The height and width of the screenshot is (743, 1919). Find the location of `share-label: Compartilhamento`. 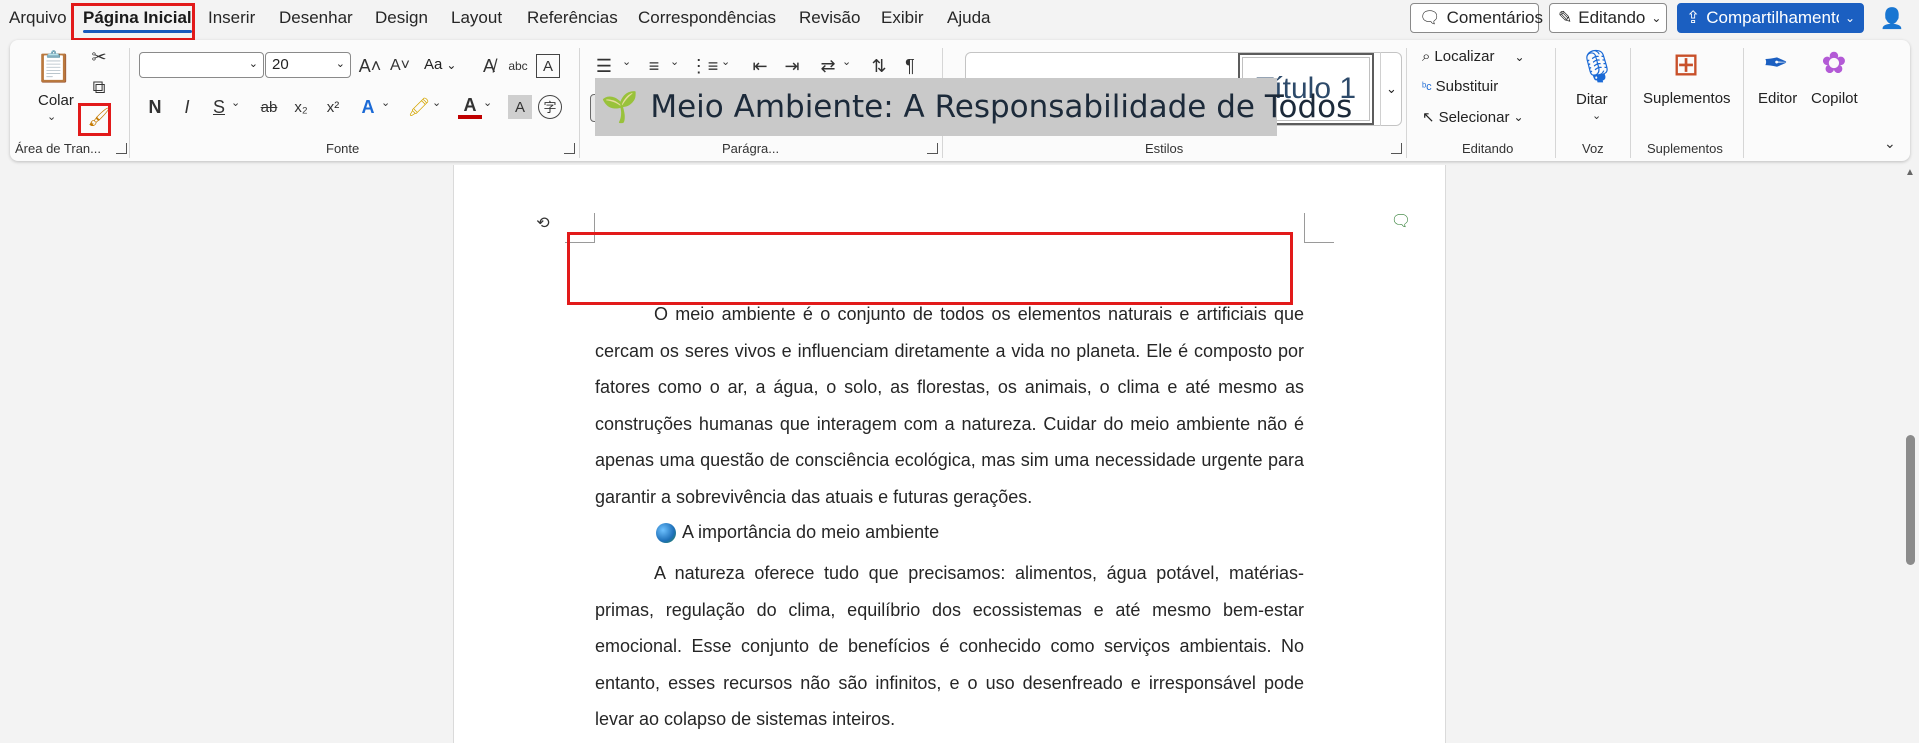

share-label: Compartilhamento is located at coordinates (1772, 17).